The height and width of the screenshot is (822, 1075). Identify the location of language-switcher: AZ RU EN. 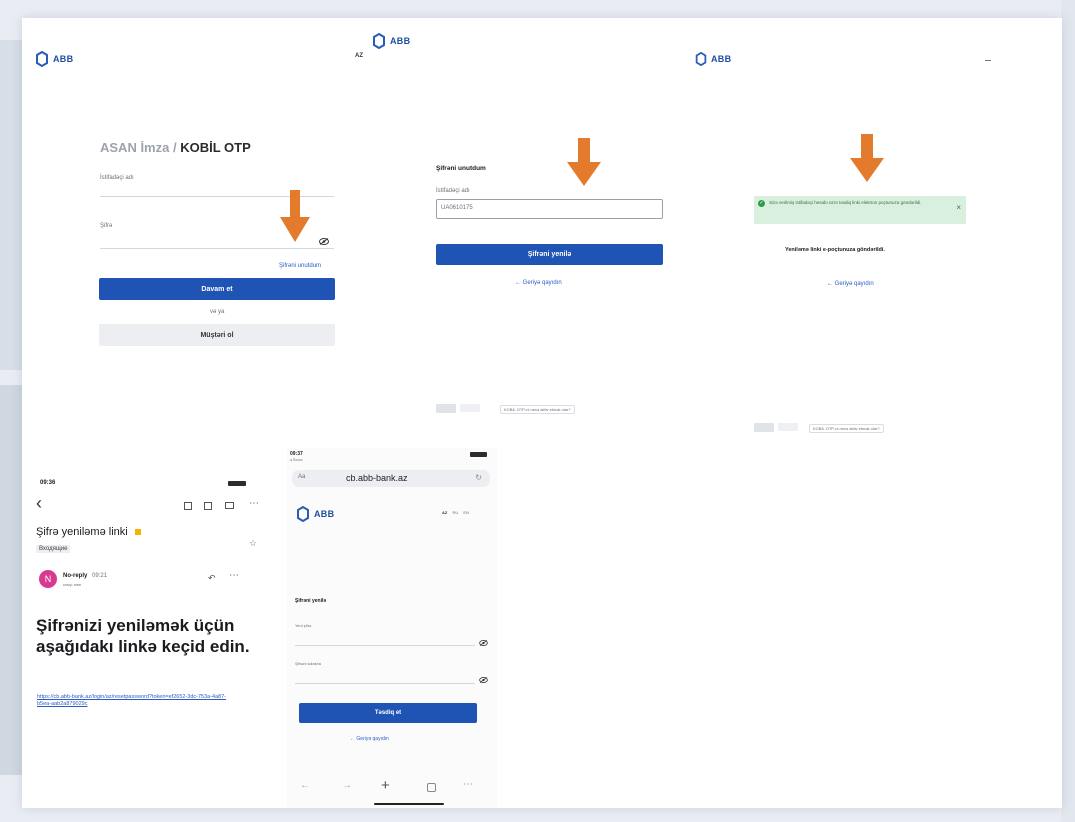
(455, 512).